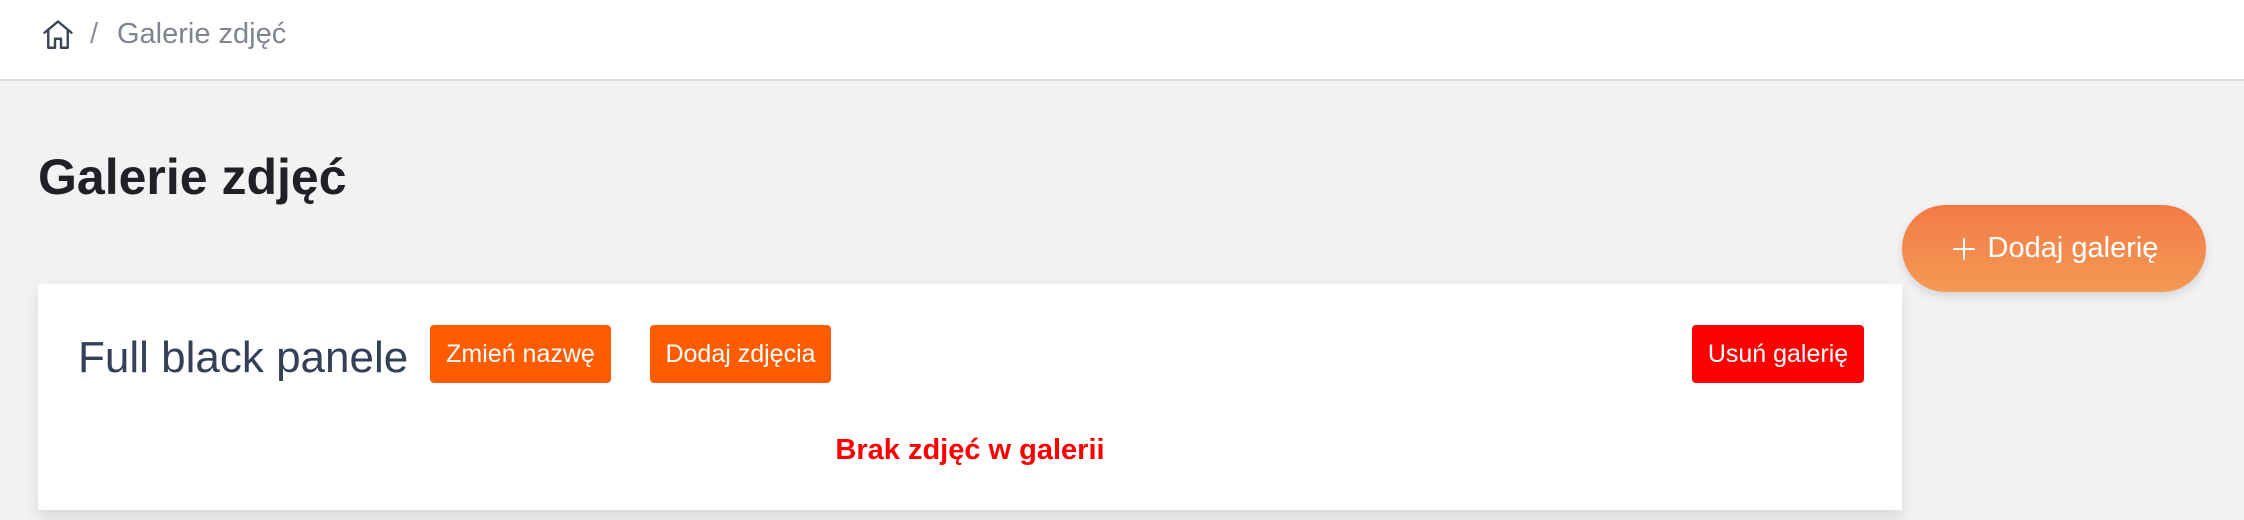 This screenshot has width=2244, height=520. What do you see at coordinates (1778, 354) in the screenshot?
I see `delete-gallery-button: Usuń galerię` at bounding box center [1778, 354].